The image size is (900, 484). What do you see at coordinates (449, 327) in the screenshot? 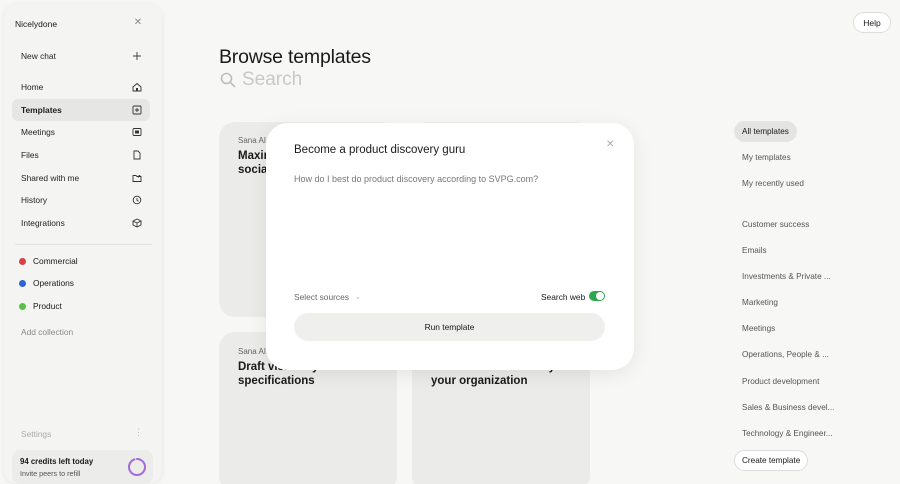
I see `run-template-button: Run template` at bounding box center [449, 327].